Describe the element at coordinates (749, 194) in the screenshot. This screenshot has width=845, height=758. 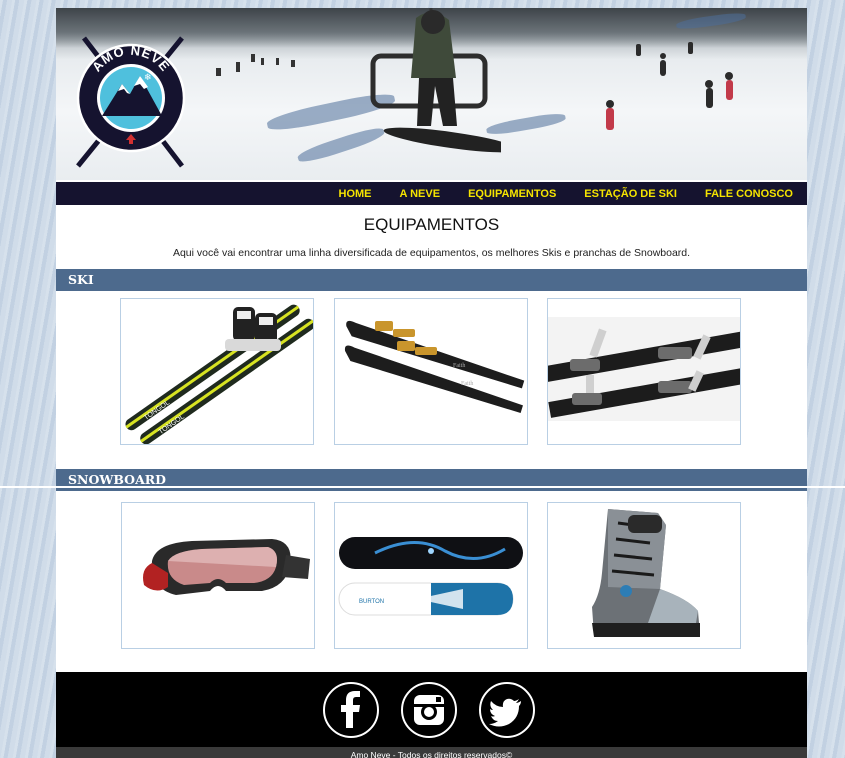
I see `nav-item-fale-conosco: FALE CONOSCO` at that location.